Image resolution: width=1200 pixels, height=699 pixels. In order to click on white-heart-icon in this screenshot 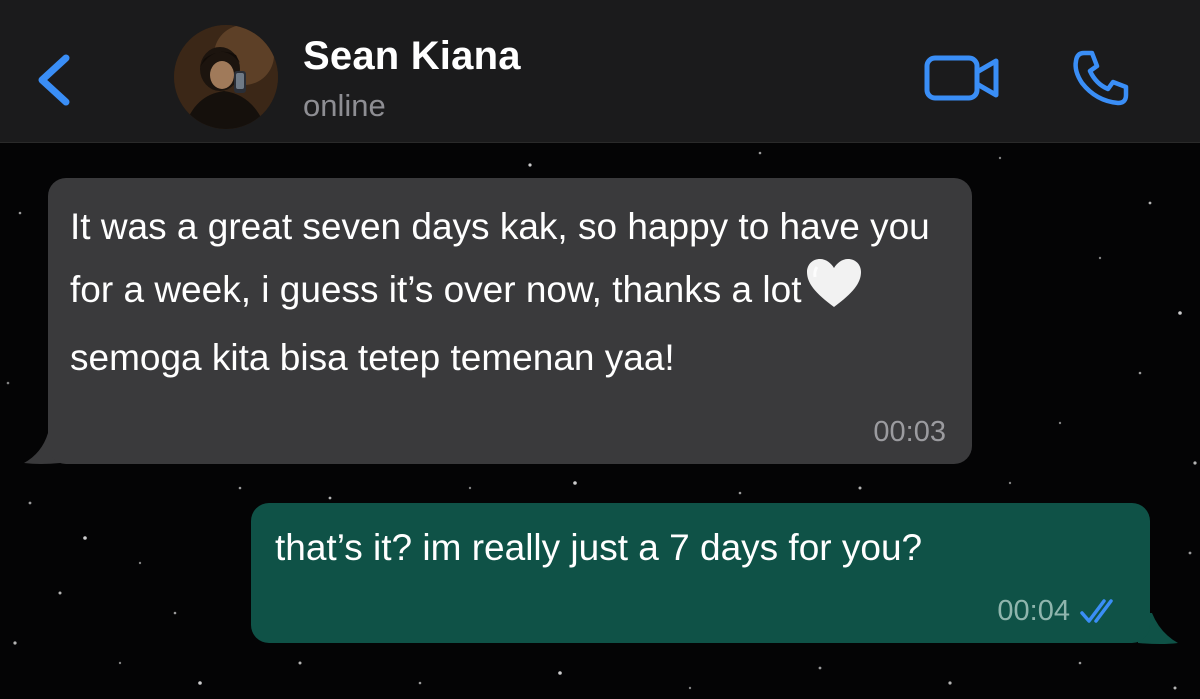, I will do `click(834, 292)`.